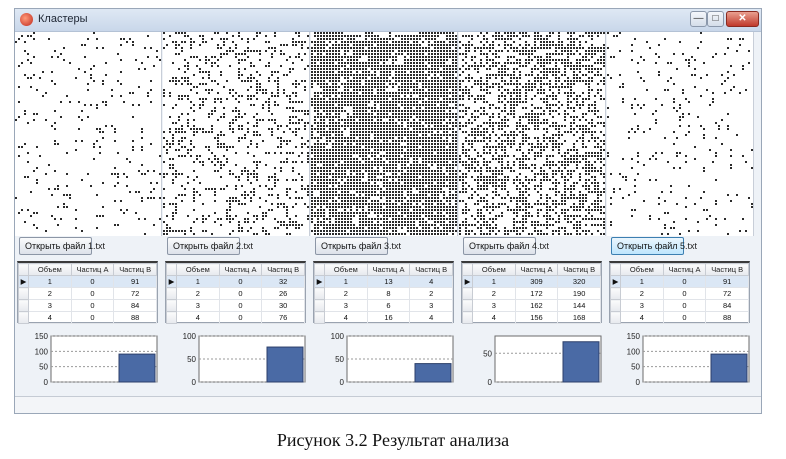 Image resolution: width=786 pixels, height=459 pixels. Describe the element at coordinates (135, 305) in the screenshot. I see `table-cell: 84` at that location.